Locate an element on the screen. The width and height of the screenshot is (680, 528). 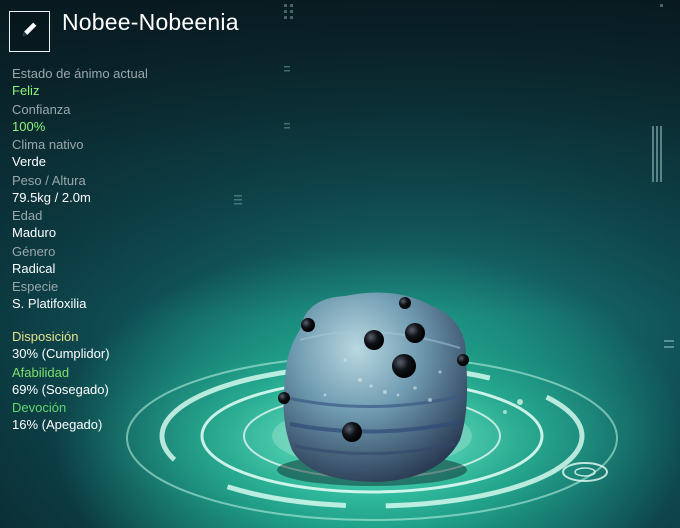
trait-label: Afabilidad is located at coordinates (41, 372).